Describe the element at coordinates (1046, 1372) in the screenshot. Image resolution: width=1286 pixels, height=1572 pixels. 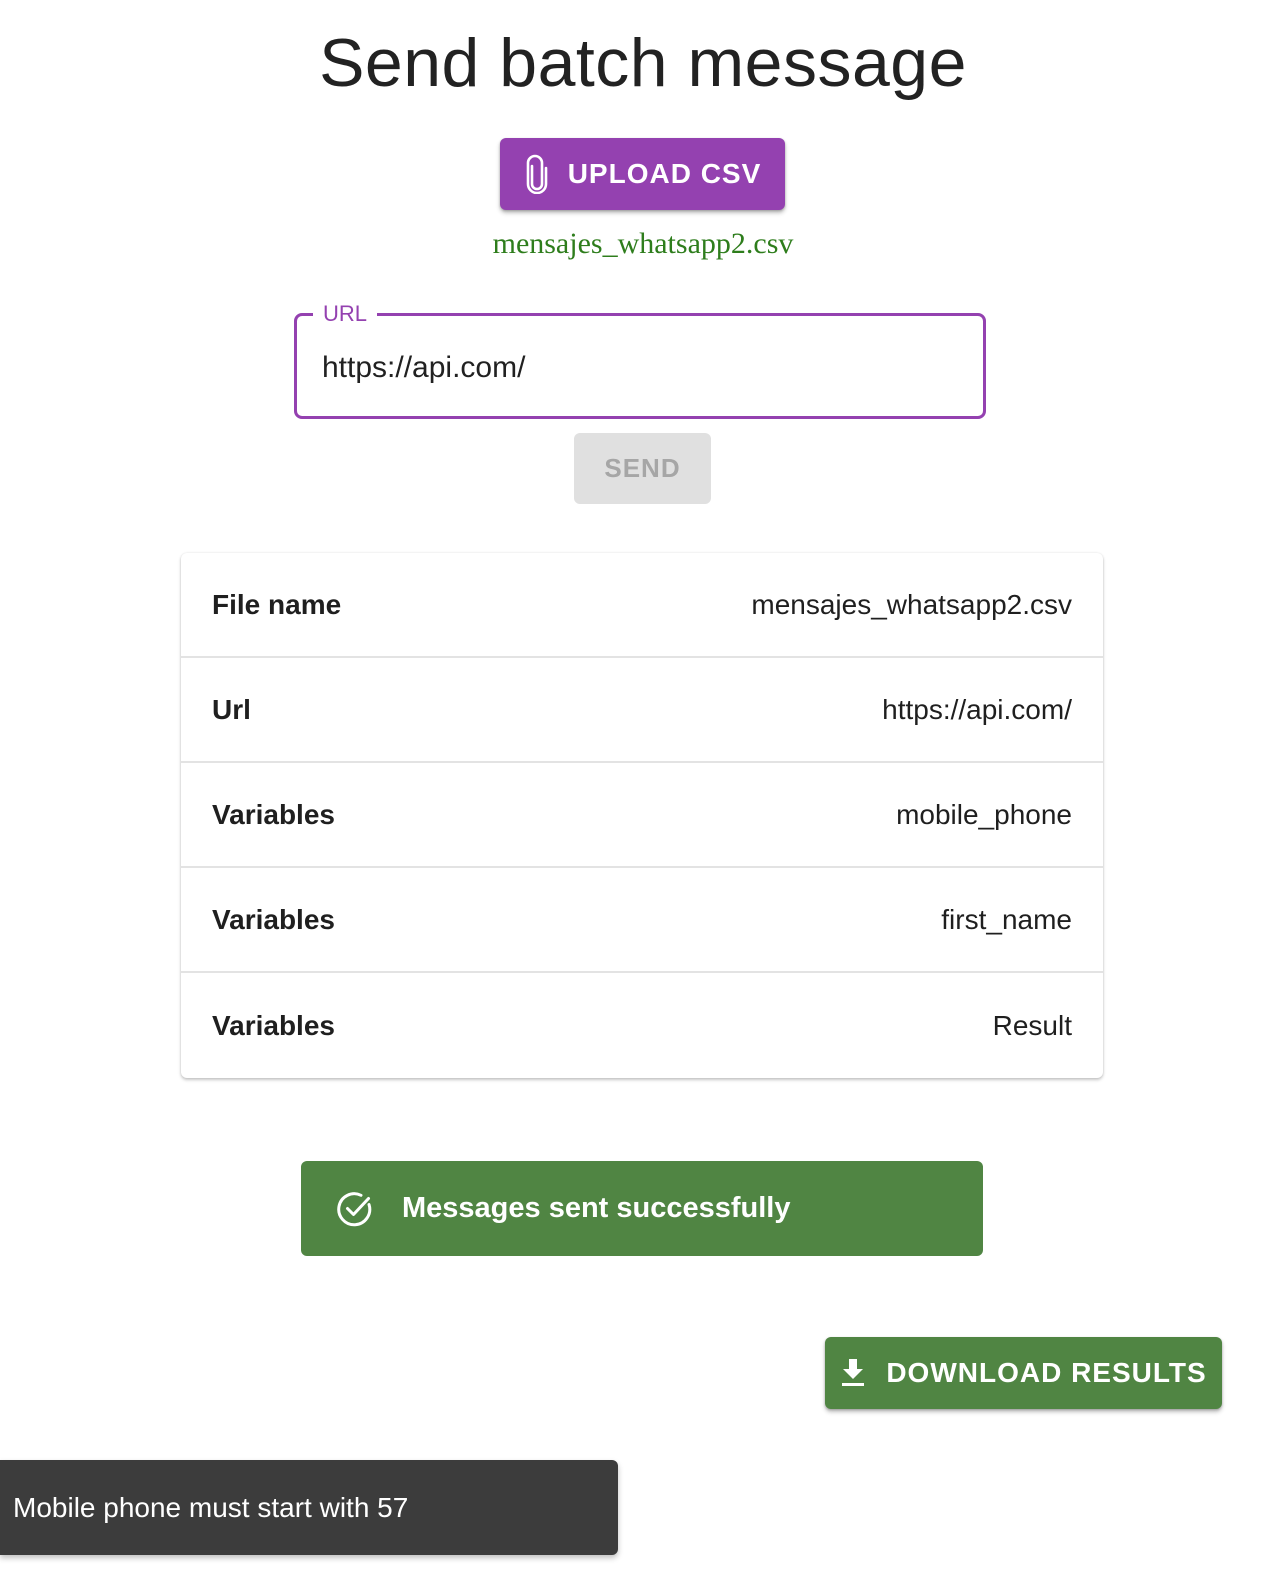
I see `download-results-label: DOWNLOAD RESULTS` at that location.